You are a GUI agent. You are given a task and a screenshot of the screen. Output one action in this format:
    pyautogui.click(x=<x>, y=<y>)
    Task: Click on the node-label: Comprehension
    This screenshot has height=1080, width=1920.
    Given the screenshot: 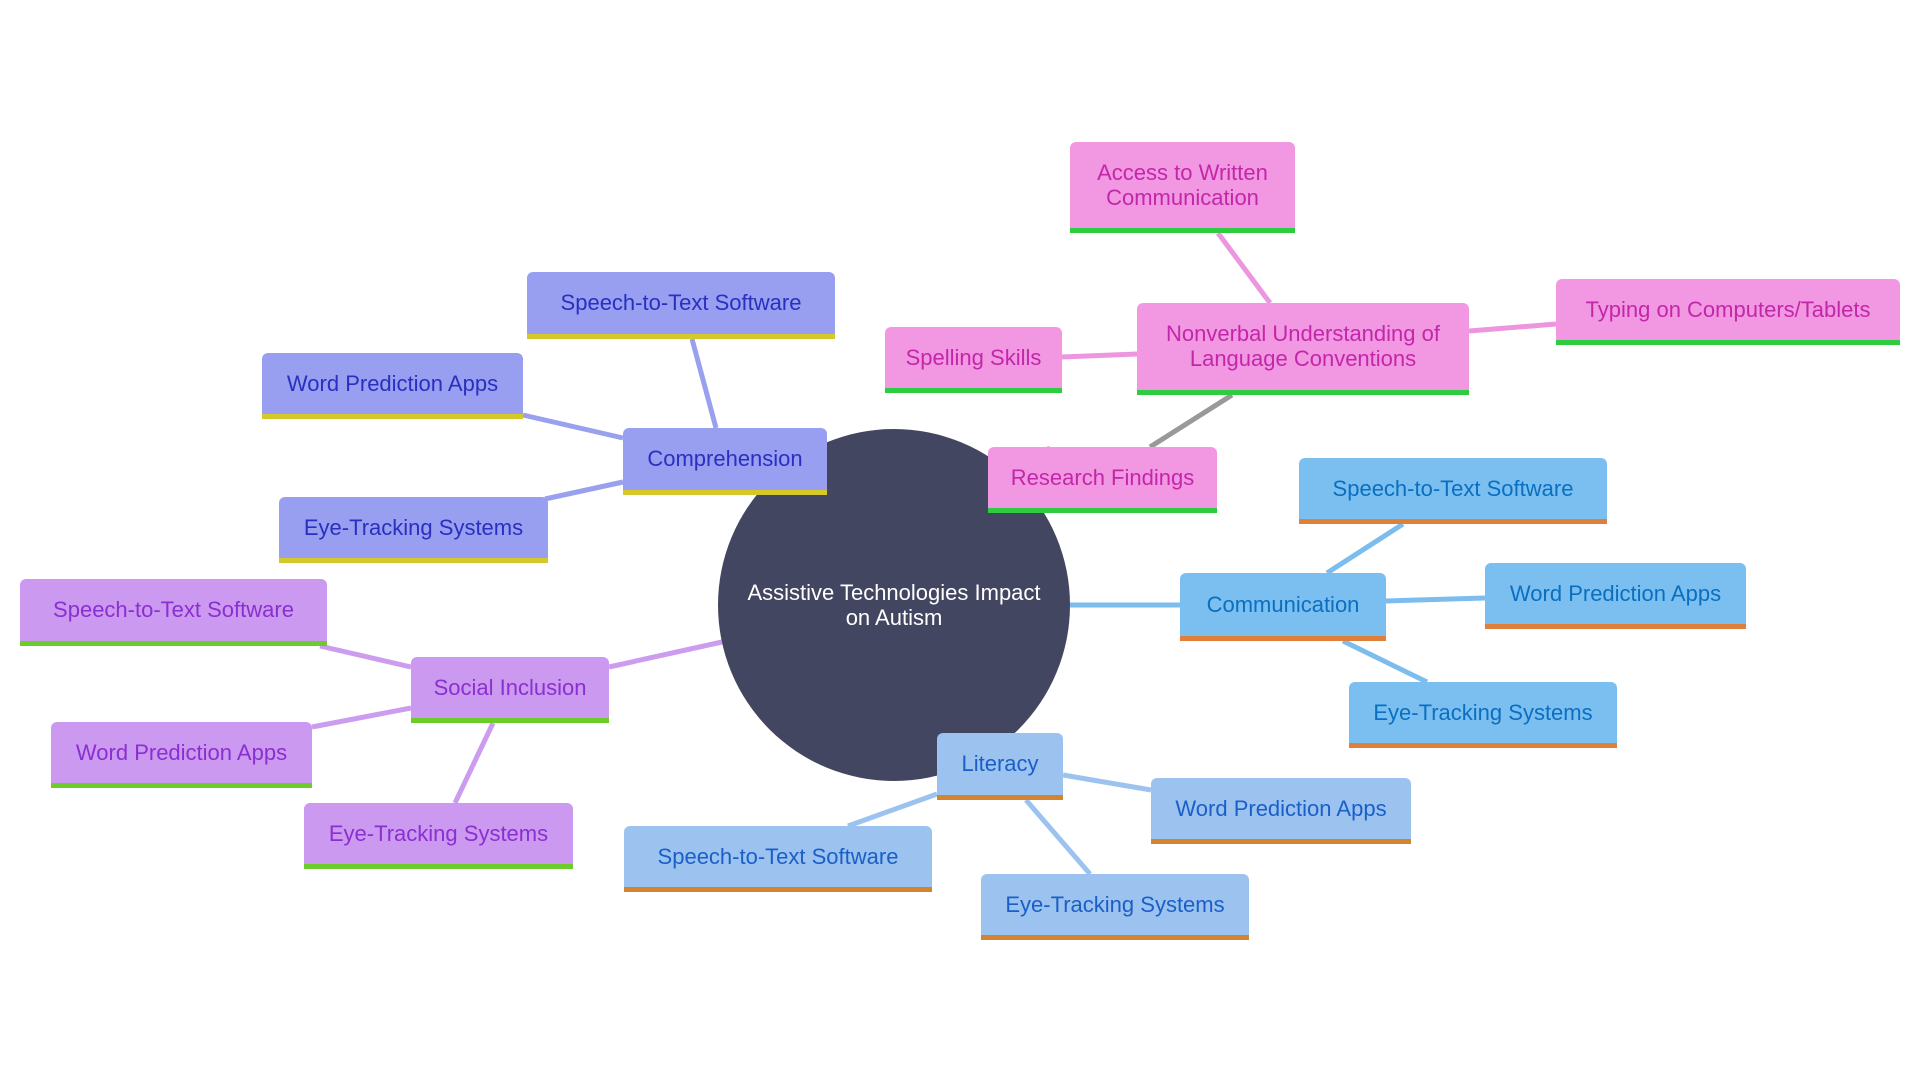 What is the action you would take?
    pyautogui.click(x=725, y=458)
    